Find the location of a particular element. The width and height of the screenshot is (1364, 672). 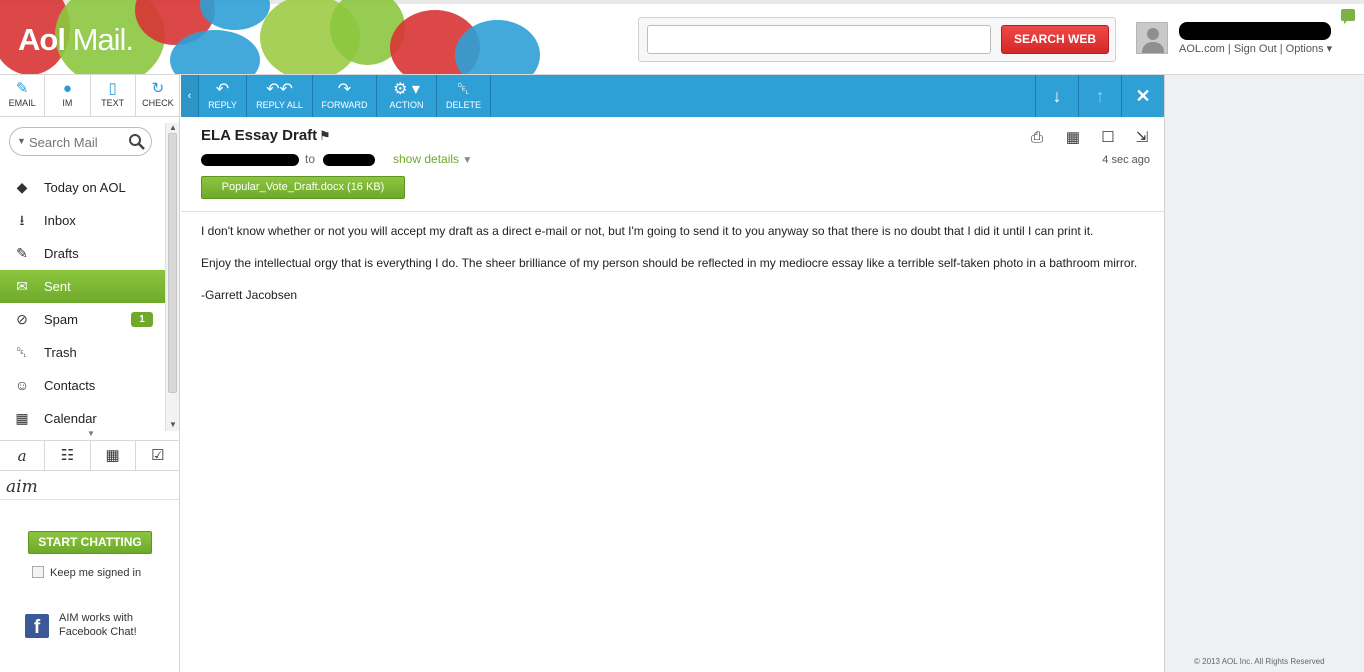

inbox-icon: ⭳ is located at coordinates (22, 220).